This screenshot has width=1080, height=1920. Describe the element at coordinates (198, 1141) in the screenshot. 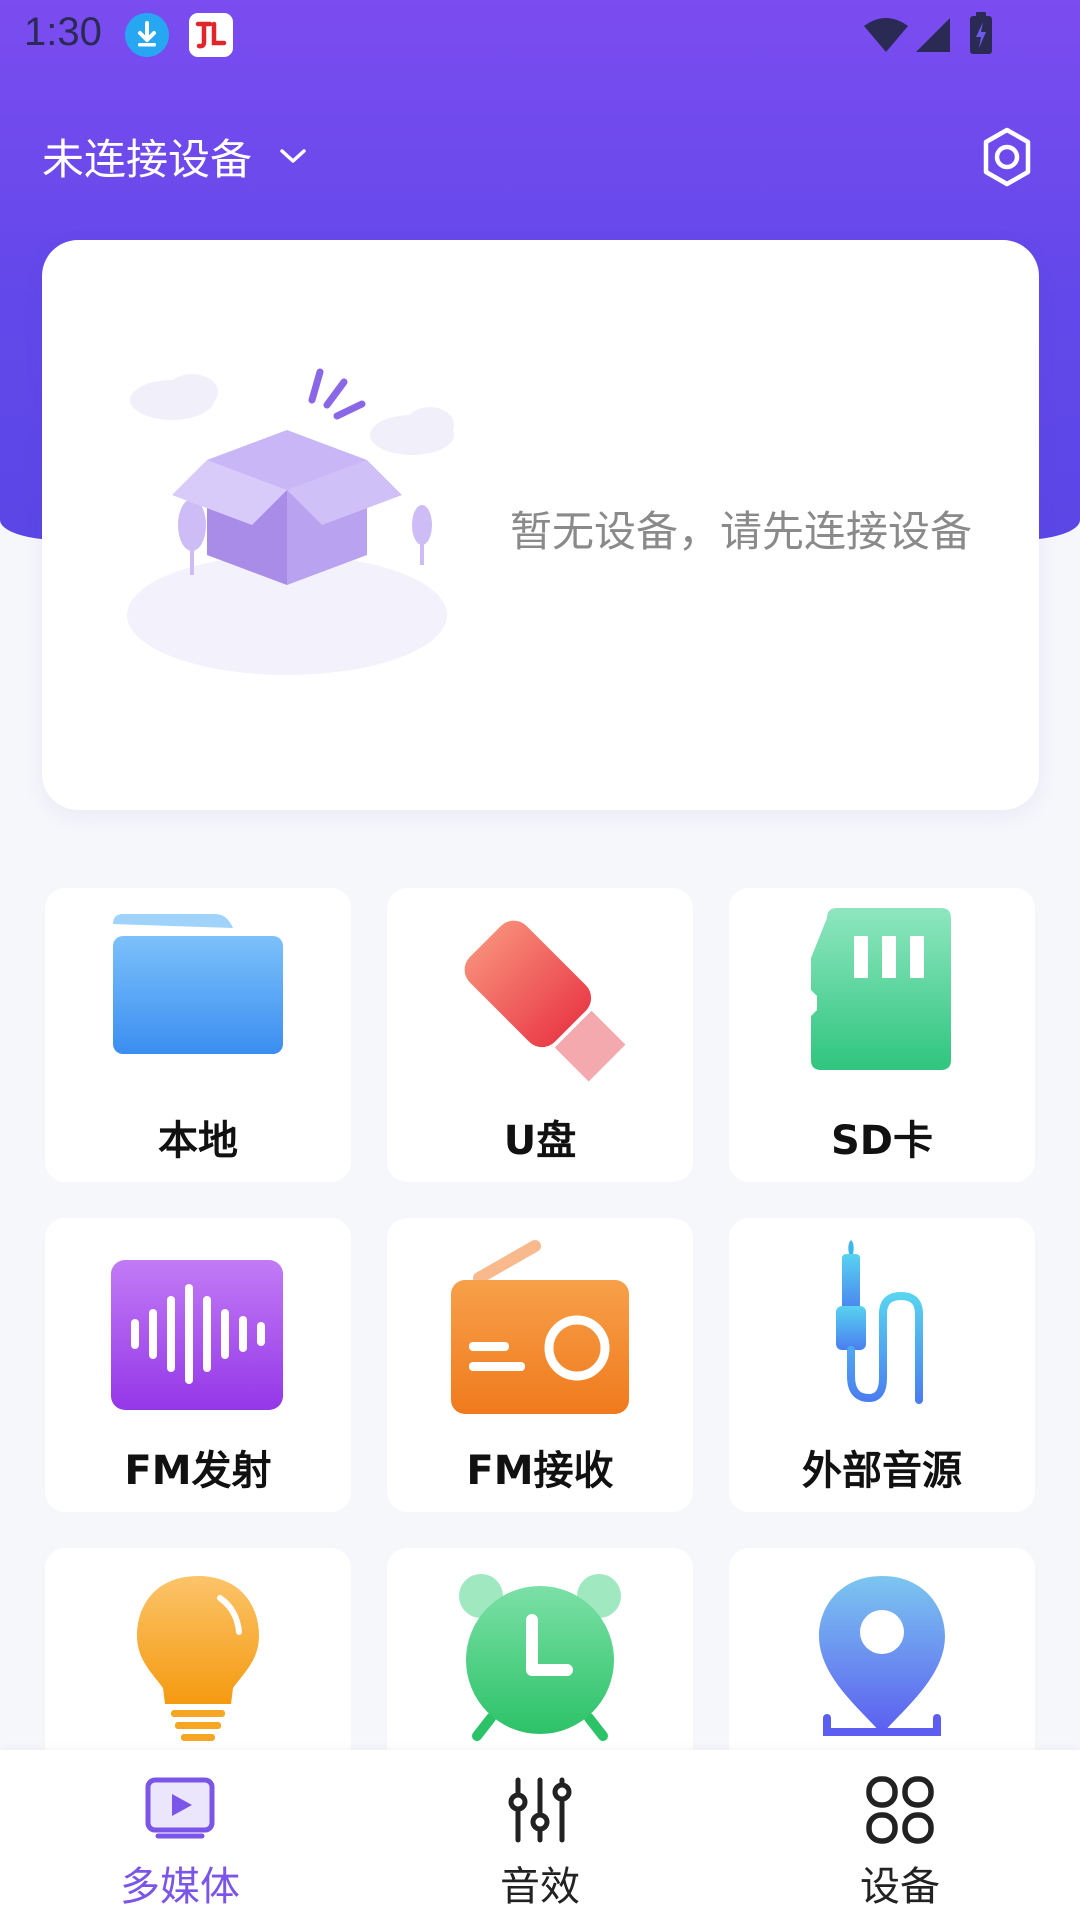

I see `tile-label: 本地` at that location.